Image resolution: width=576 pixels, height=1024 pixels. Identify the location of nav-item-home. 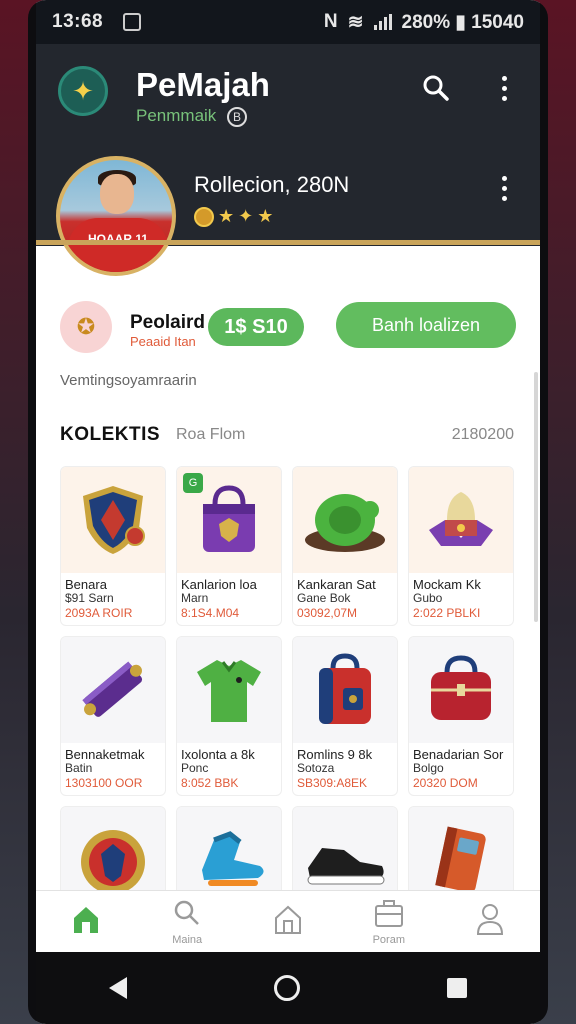
(86, 921).